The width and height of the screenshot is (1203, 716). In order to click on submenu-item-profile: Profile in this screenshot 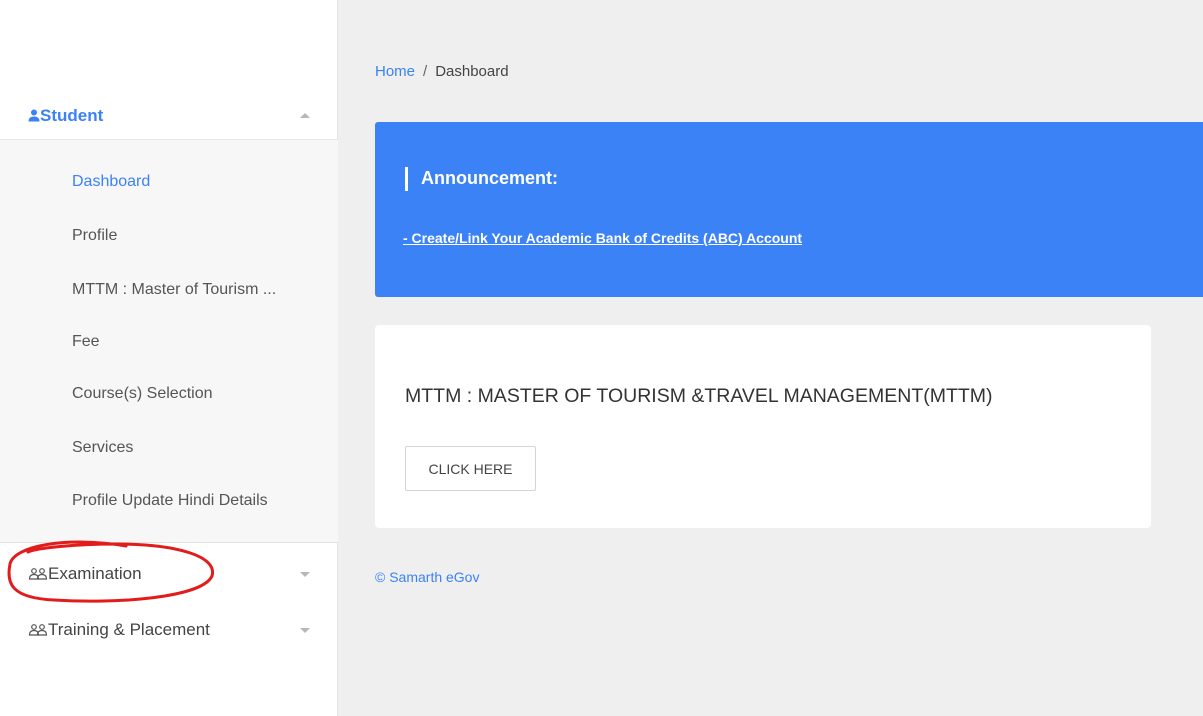, I will do `click(94, 236)`.